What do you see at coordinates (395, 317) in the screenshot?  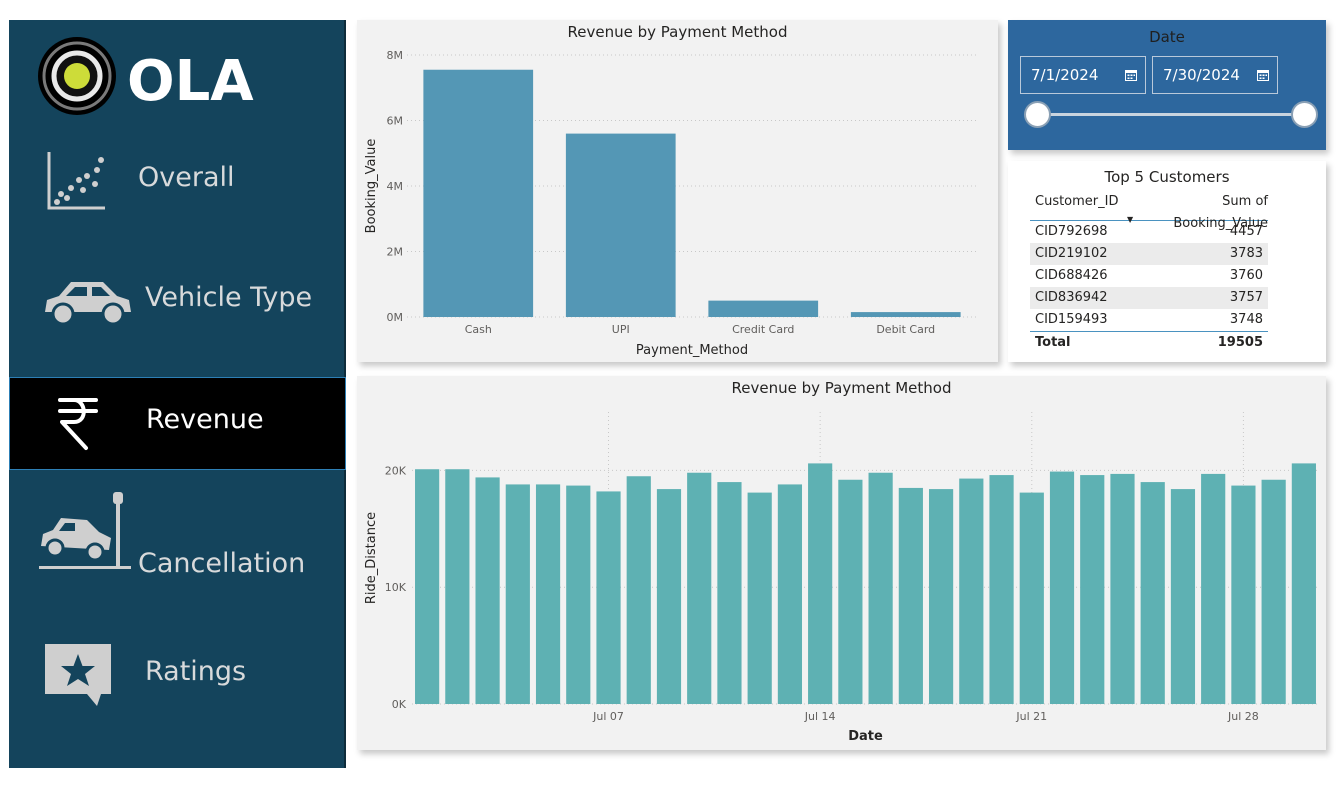 I see `y-tick-label: 0M` at bounding box center [395, 317].